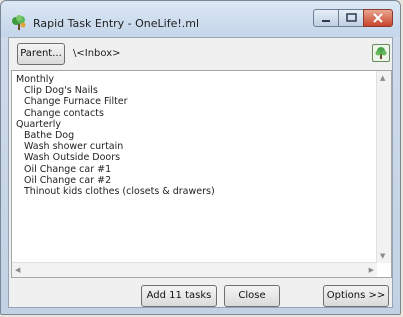 The width and height of the screenshot is (403, 317). Describe the element at coordinates (194, 269) in the screenshot. I see `horizontal-scrollbar: ◀ ▶` at that location.